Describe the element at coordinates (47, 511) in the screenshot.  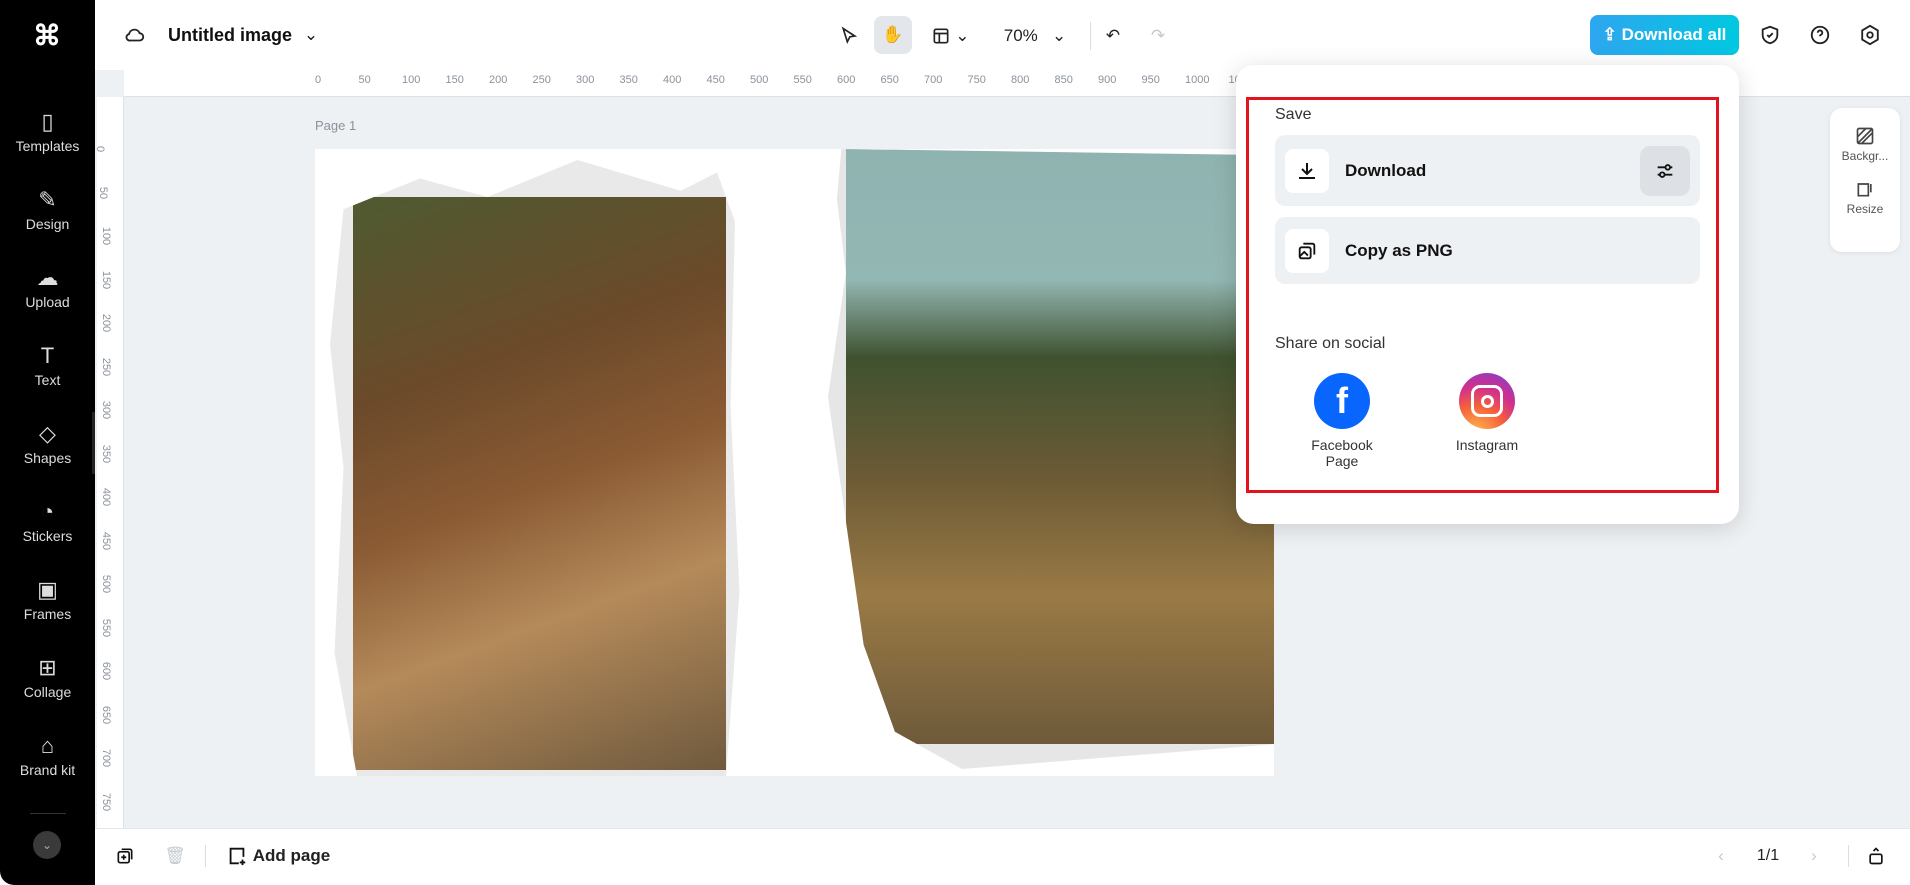
I see `stickers-icon: ◔` at that location.